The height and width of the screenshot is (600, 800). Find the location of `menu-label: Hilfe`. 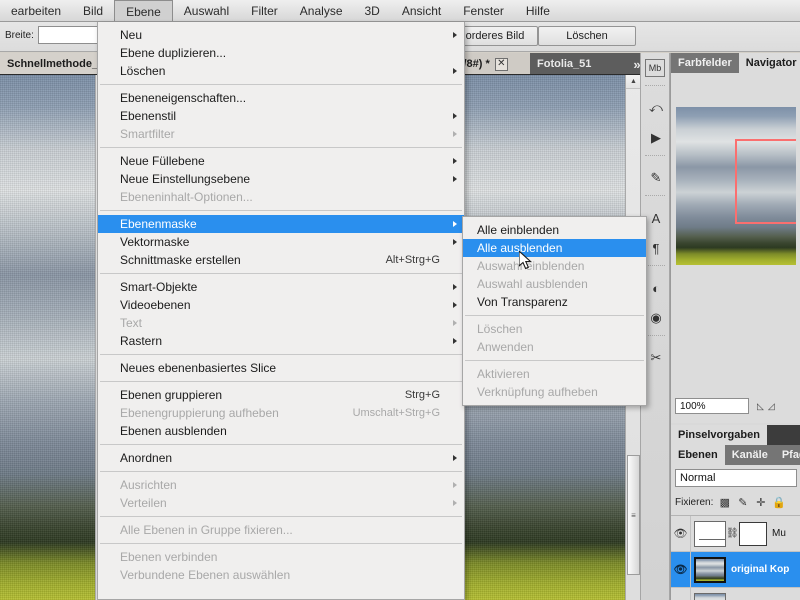

menu-label: Hilfe is located at coordinates (537, 11).